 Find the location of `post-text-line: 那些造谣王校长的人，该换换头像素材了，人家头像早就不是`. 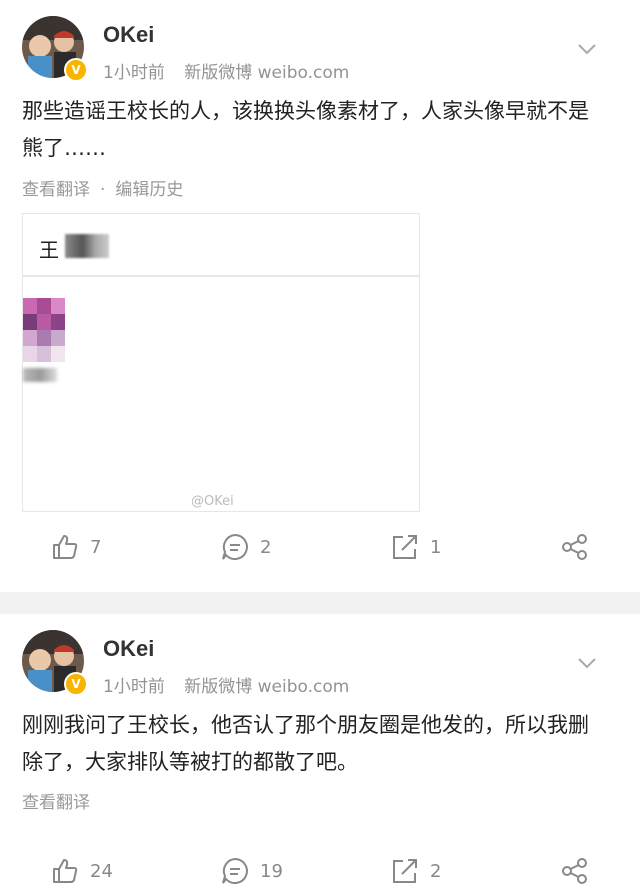

post-text-line: 那些造谣王校长的人，该换换头像素材了，人家头像早就不是 is located at coordinates (305, 111).